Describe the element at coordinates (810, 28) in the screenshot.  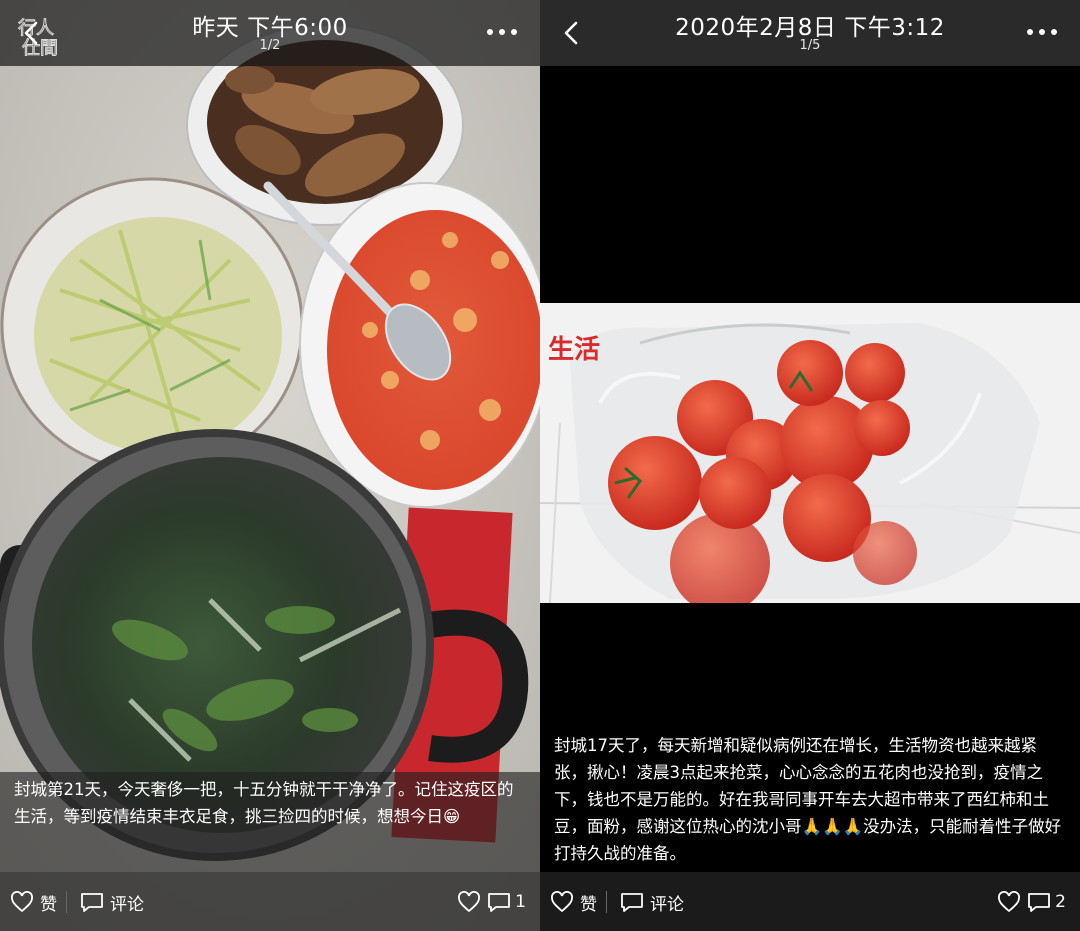
I see `post-time: 2020年2月8日 下午3:12` at that location.